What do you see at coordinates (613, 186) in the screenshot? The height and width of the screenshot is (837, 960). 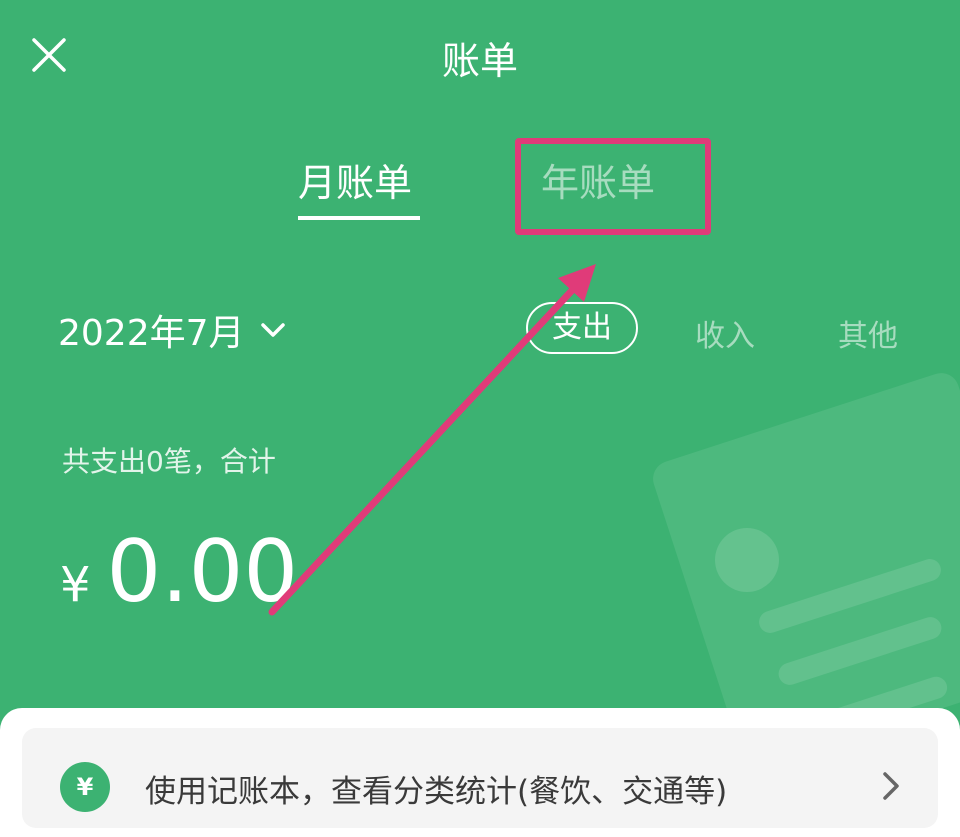 I see `annotation-highlight-box` at bounding box center [613, 186].